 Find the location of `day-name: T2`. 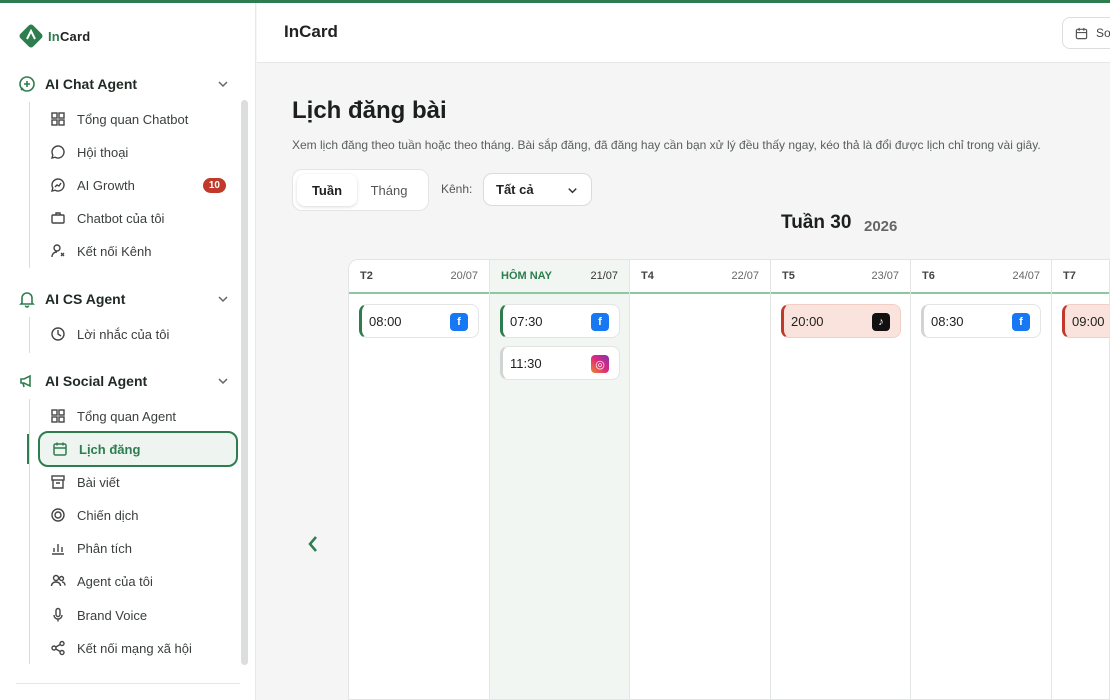

day-name: T2 is located at coordinates (366, 276).